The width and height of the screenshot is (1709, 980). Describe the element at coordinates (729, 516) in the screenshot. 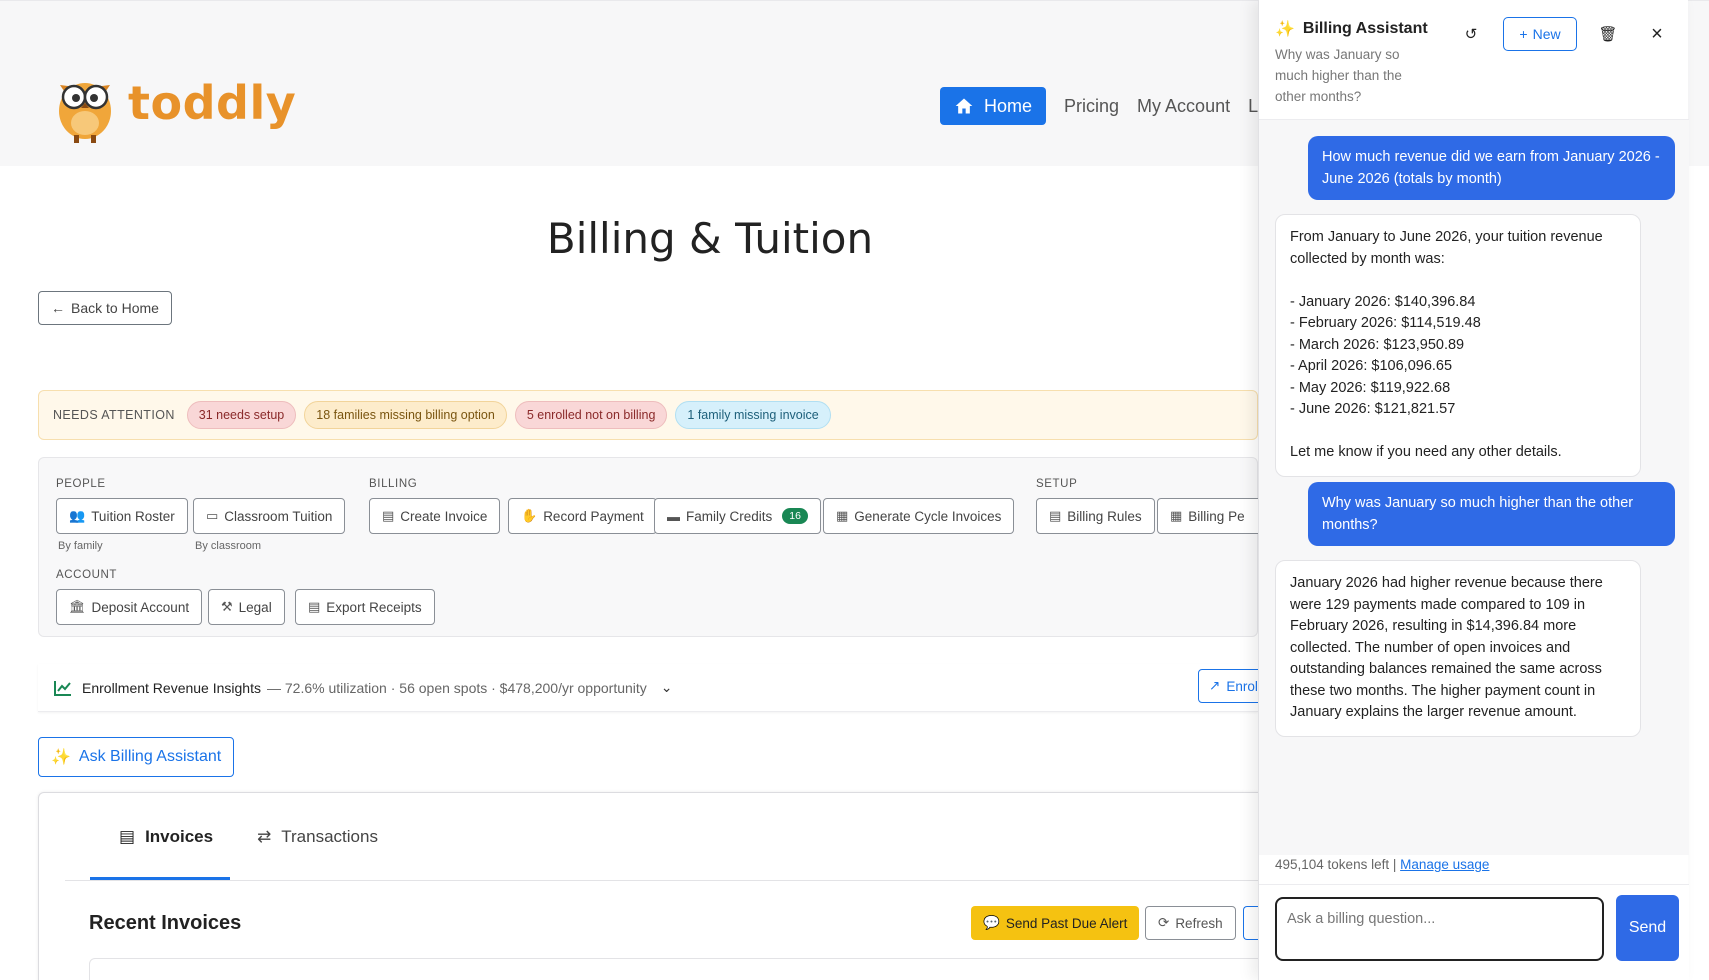

I see `family-credits-label: Family Credits` at that location.